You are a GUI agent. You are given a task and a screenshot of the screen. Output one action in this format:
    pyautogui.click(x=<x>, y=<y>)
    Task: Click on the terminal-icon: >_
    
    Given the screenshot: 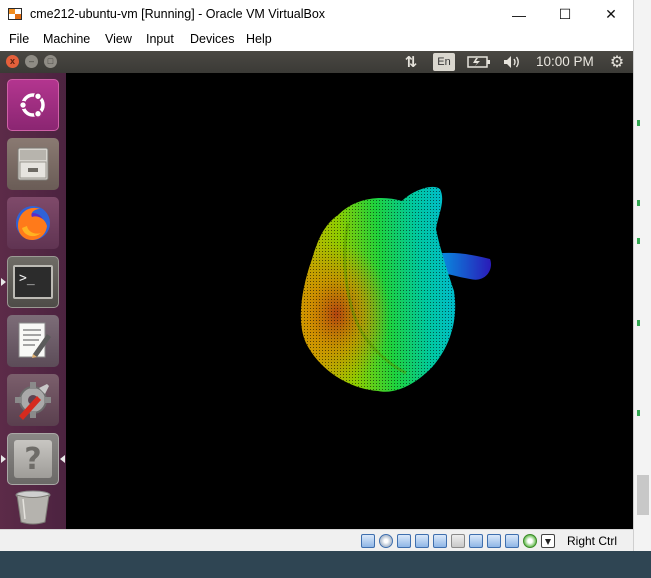 What is the action you would take?
    pyautogui.click(x=33, y=282)
    